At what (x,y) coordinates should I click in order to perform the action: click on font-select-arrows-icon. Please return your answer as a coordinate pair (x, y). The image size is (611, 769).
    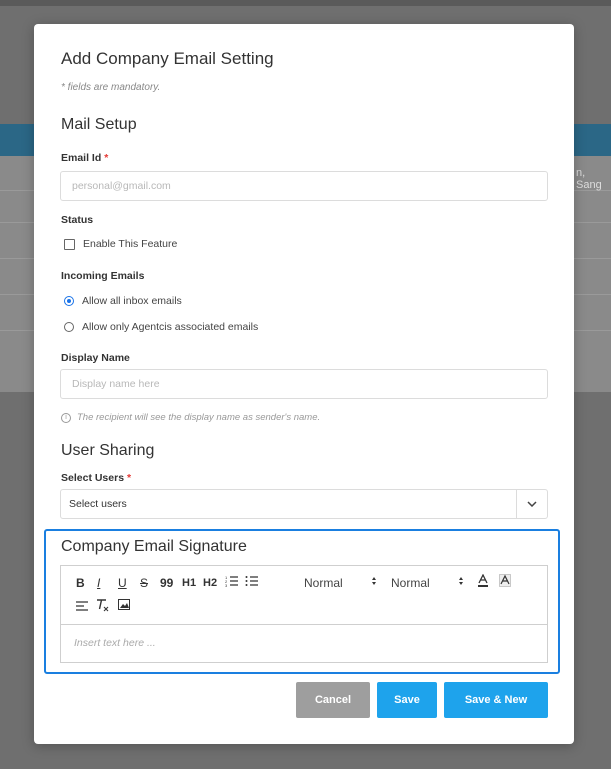
    Looking at the image, I should click on (374, 582).